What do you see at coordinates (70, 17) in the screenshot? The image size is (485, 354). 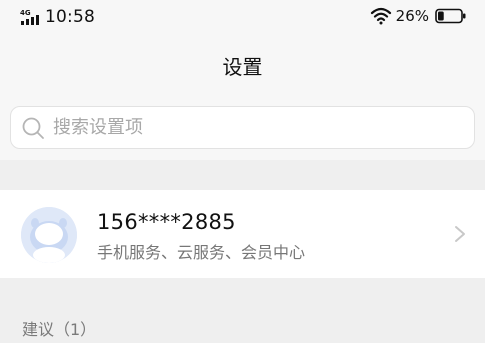 I see `status-time: 10:58` at bounding box center [70, 17].